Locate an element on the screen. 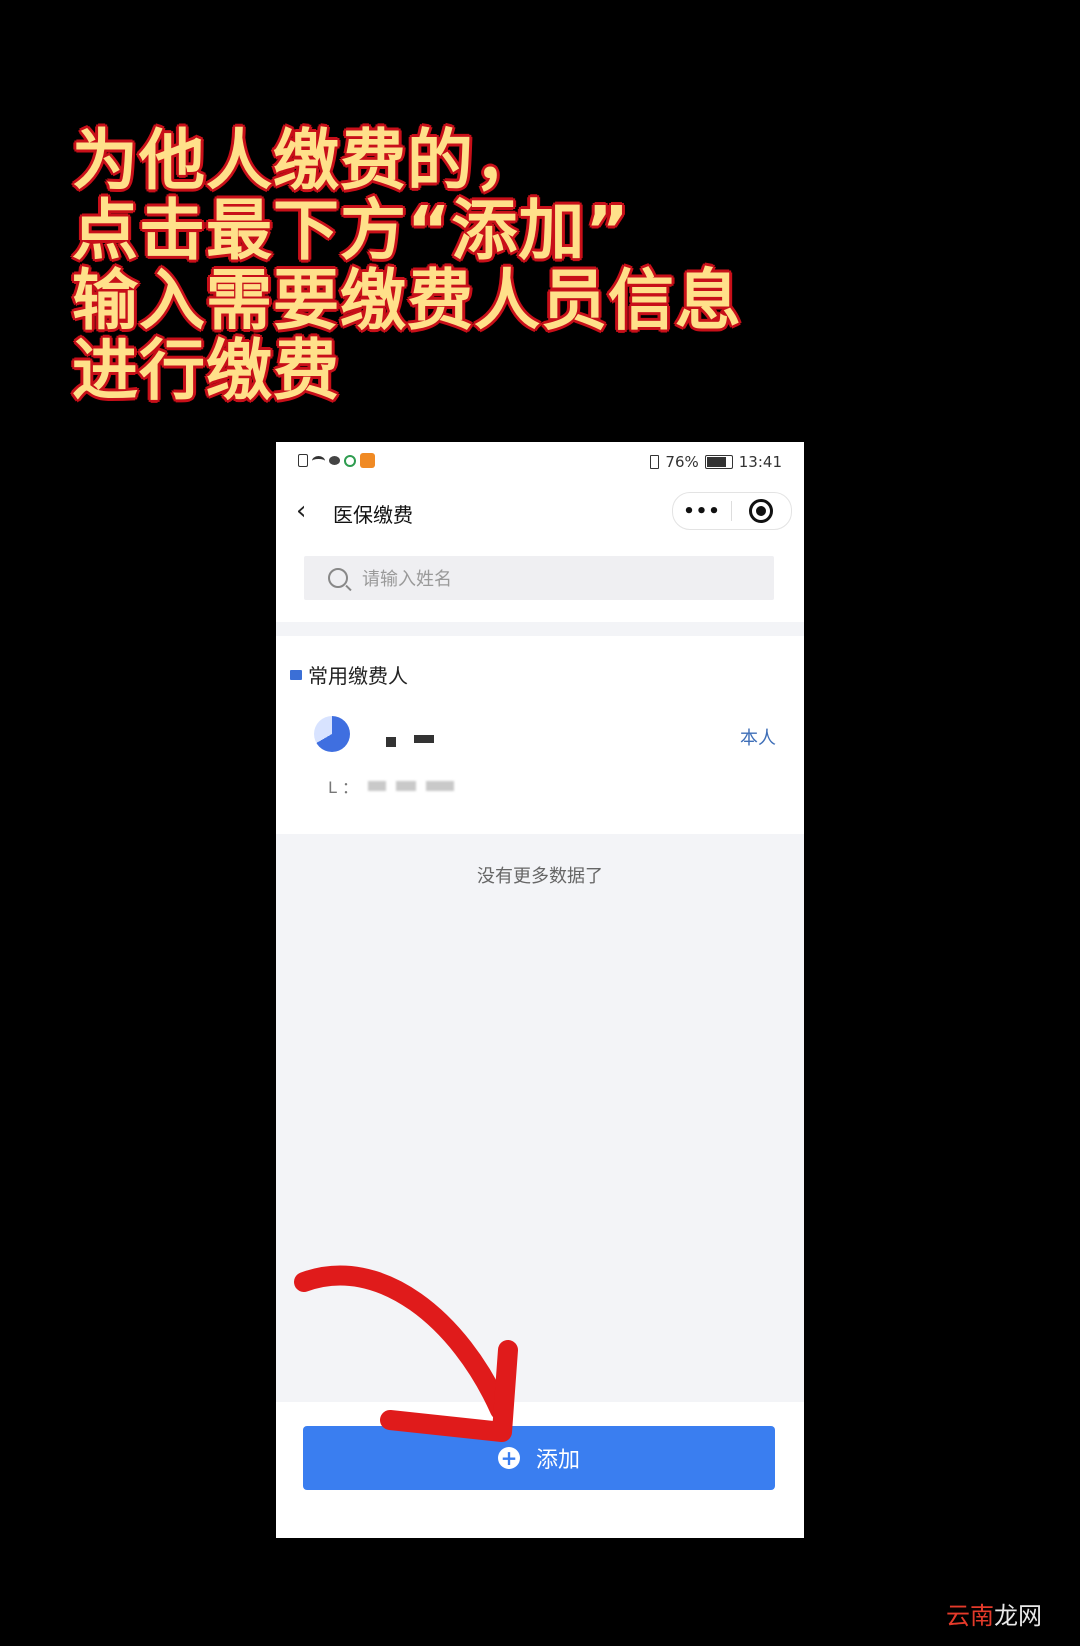 This screenshot has width=1080, height=1646. section-title: 常用缴费人 is located at coordinates (358, 676).